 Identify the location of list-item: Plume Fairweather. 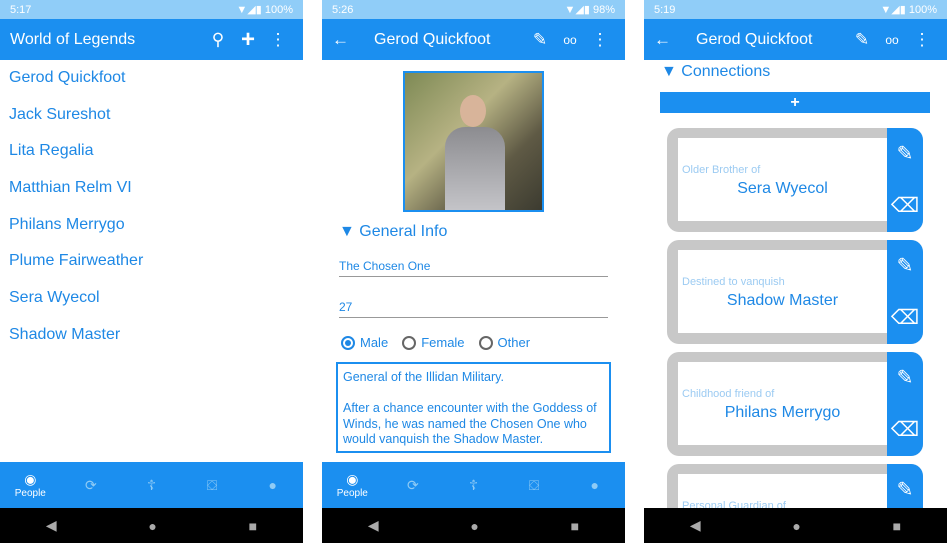
(151, 261).